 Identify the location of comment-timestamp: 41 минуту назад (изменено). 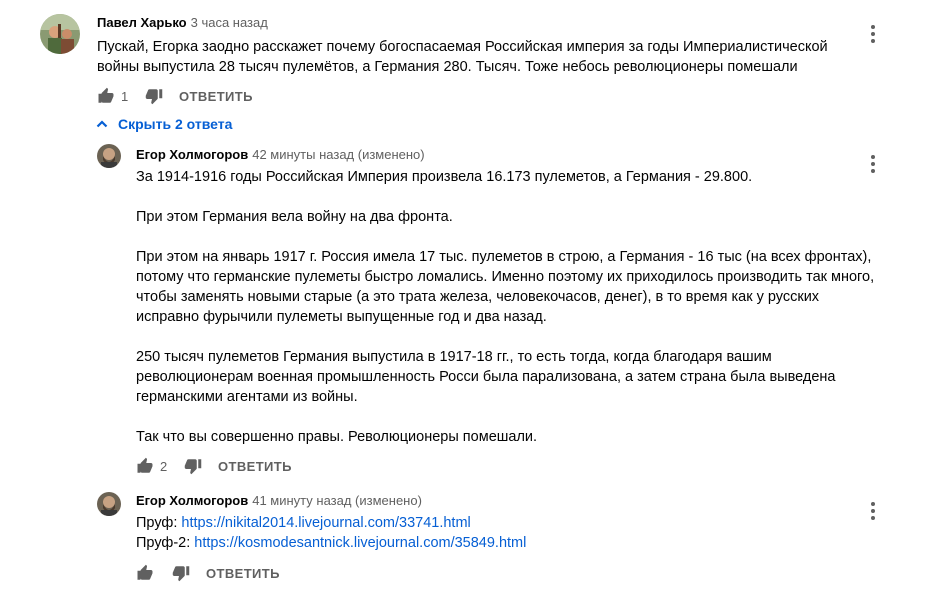
(337, 500).